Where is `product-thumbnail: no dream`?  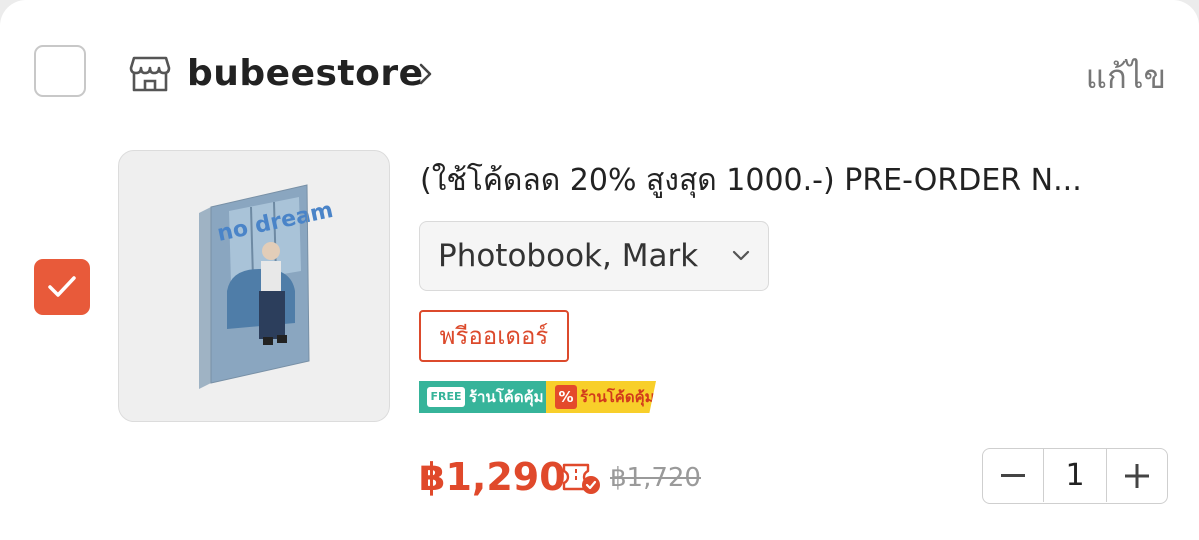 product-thumbnail: no dream is located at coordinates (254, 286).